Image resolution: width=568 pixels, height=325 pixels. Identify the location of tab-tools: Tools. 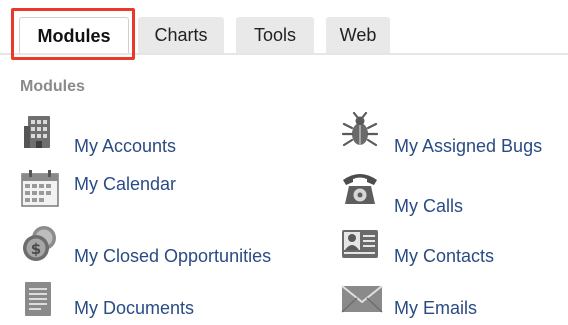
(275, 35).